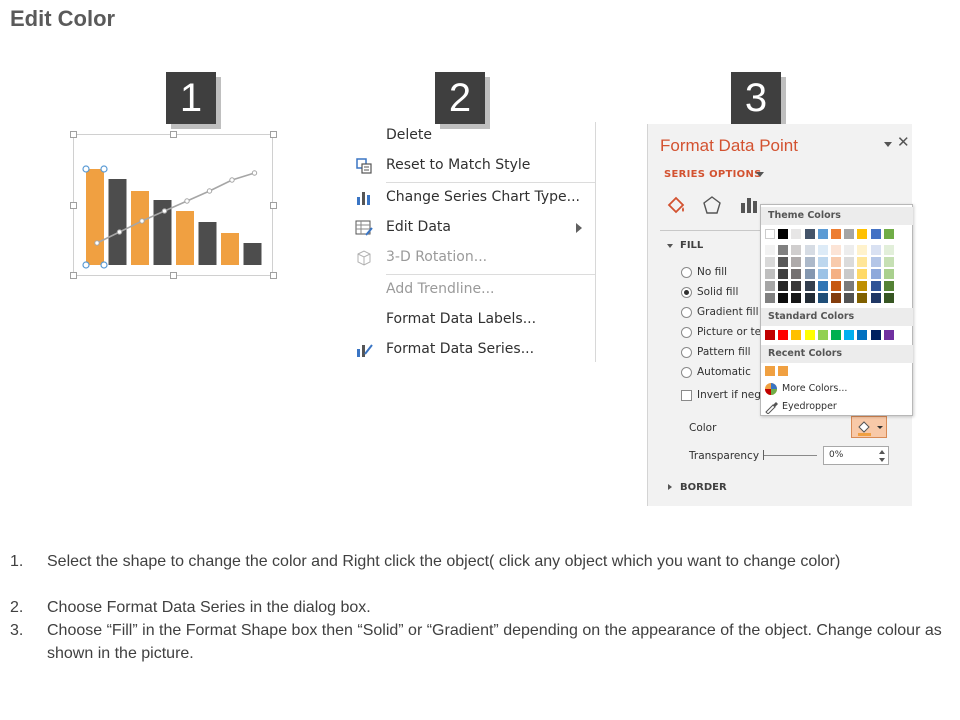 The height and width of the screenshot is (720, 960). Describe the element at coordinates (472, 166) in the screenshot. I see `menu-item-reset-style: Reset to Match Style` at that location.